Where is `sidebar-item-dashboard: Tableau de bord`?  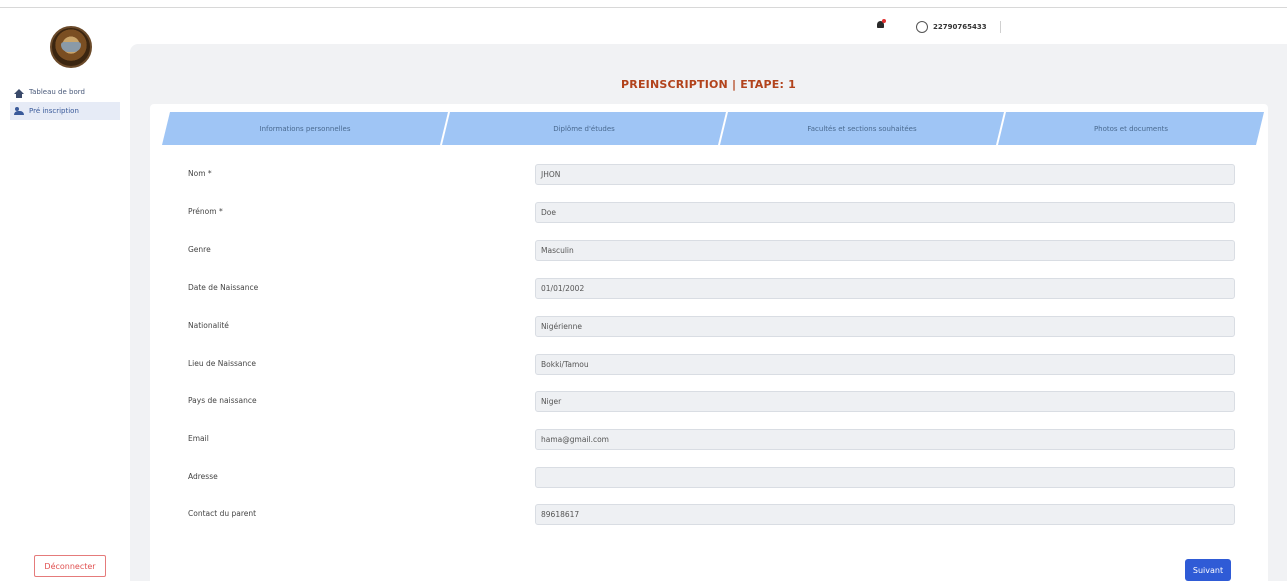
sidebar-item-dashboard: Tableau de bord is located at coordinates (65, 92).